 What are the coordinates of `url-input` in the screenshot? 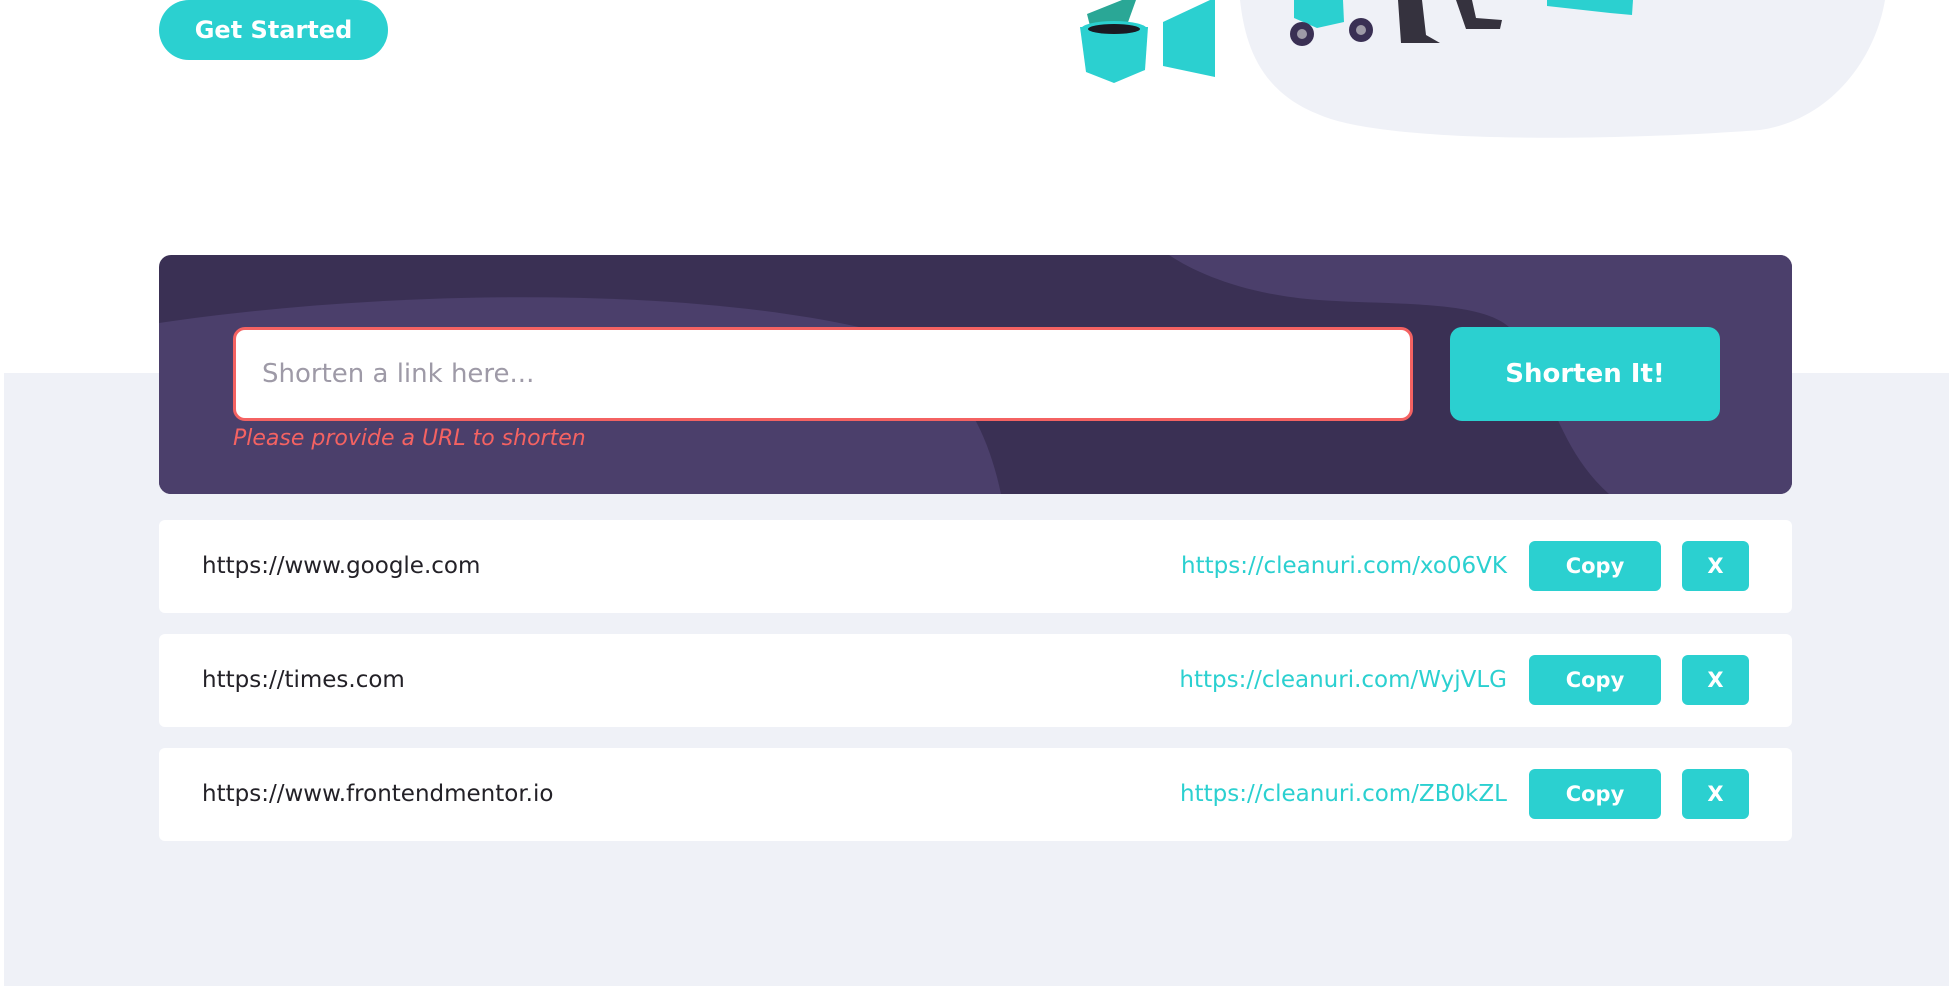 It's located at (823, 374).